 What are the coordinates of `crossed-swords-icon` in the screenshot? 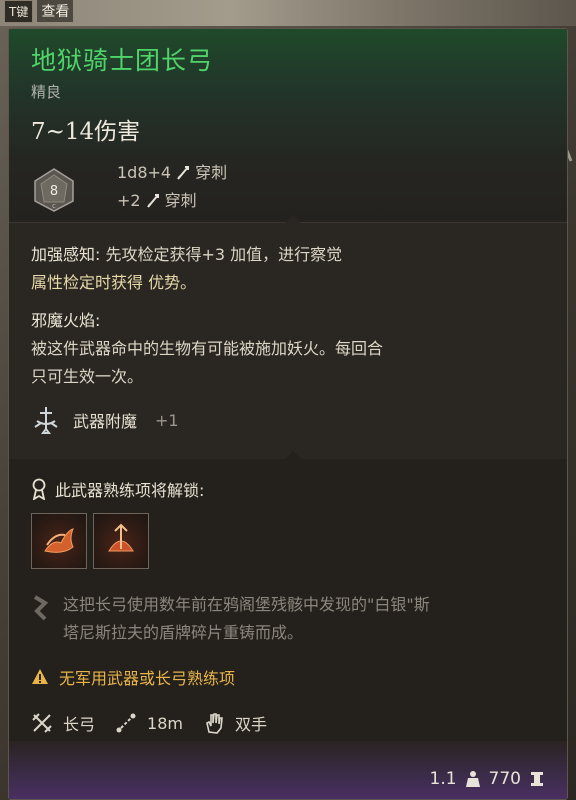 It's located at (42, 723).